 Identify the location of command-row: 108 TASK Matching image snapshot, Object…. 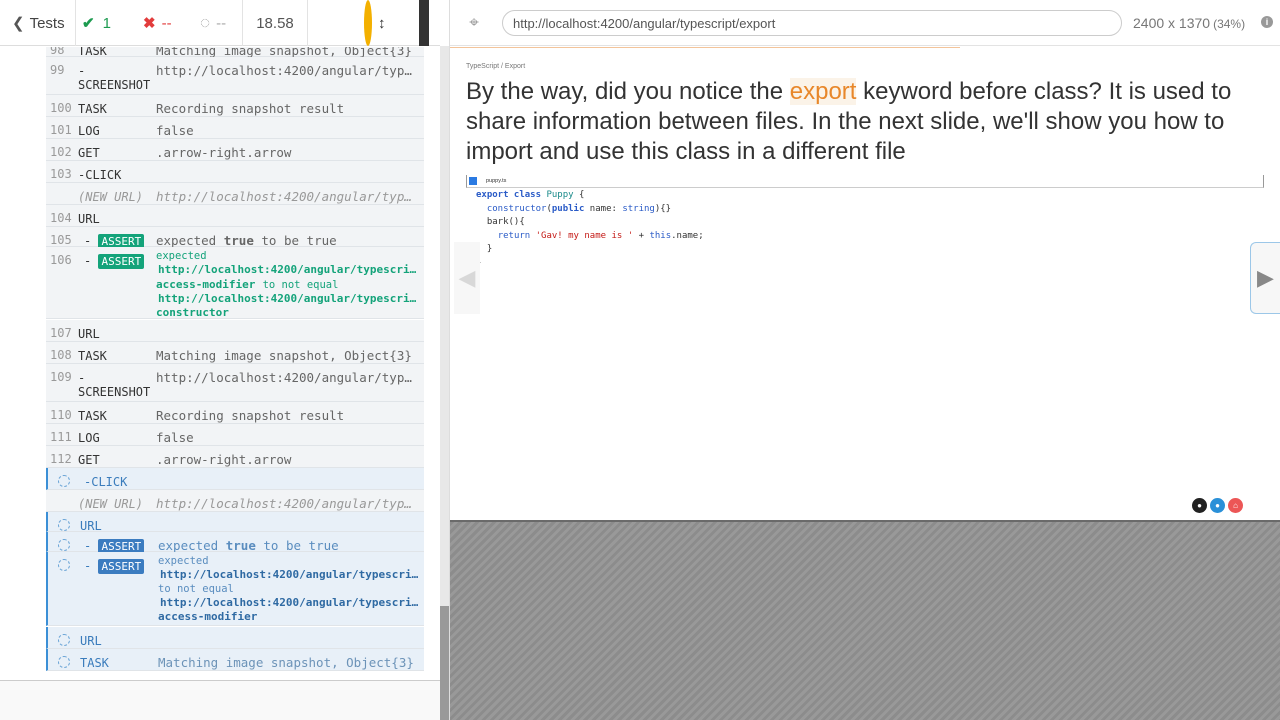
(235, 353).